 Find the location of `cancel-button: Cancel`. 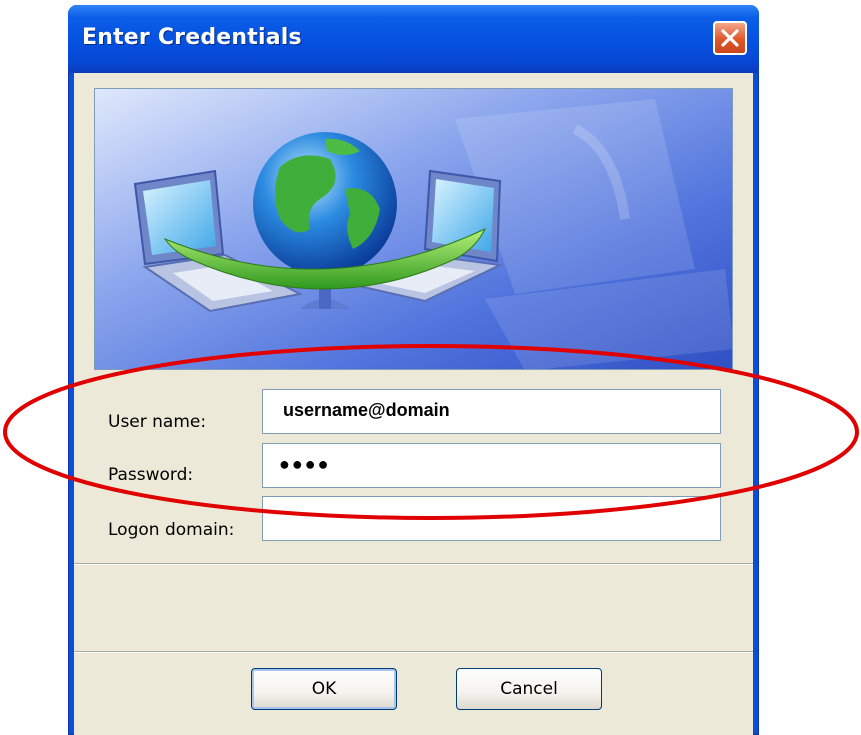

cancel-button: Cancel is located at coordinates (529, 689).